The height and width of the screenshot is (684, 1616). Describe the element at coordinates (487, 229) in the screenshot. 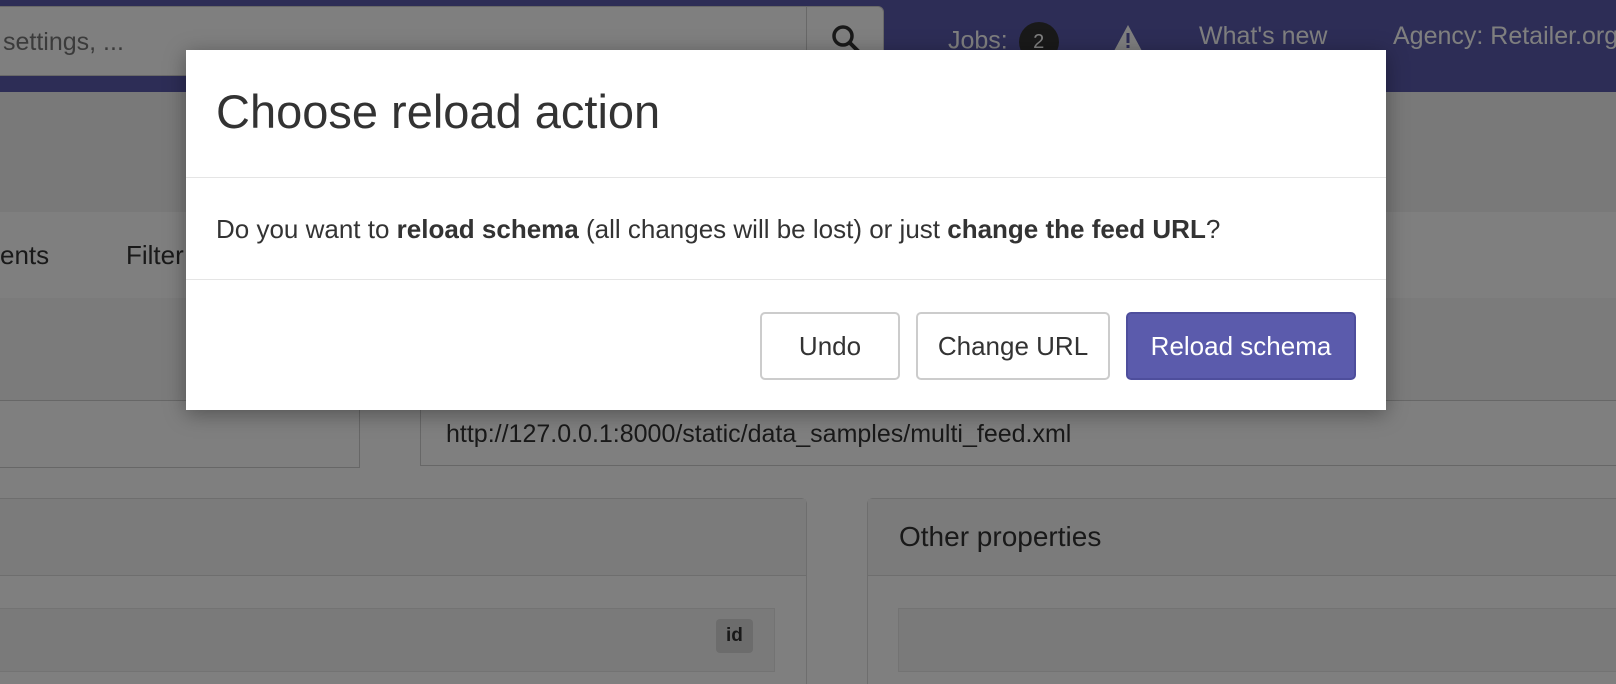

I see `dialog-text-reload-schema: reload schema` at that location.